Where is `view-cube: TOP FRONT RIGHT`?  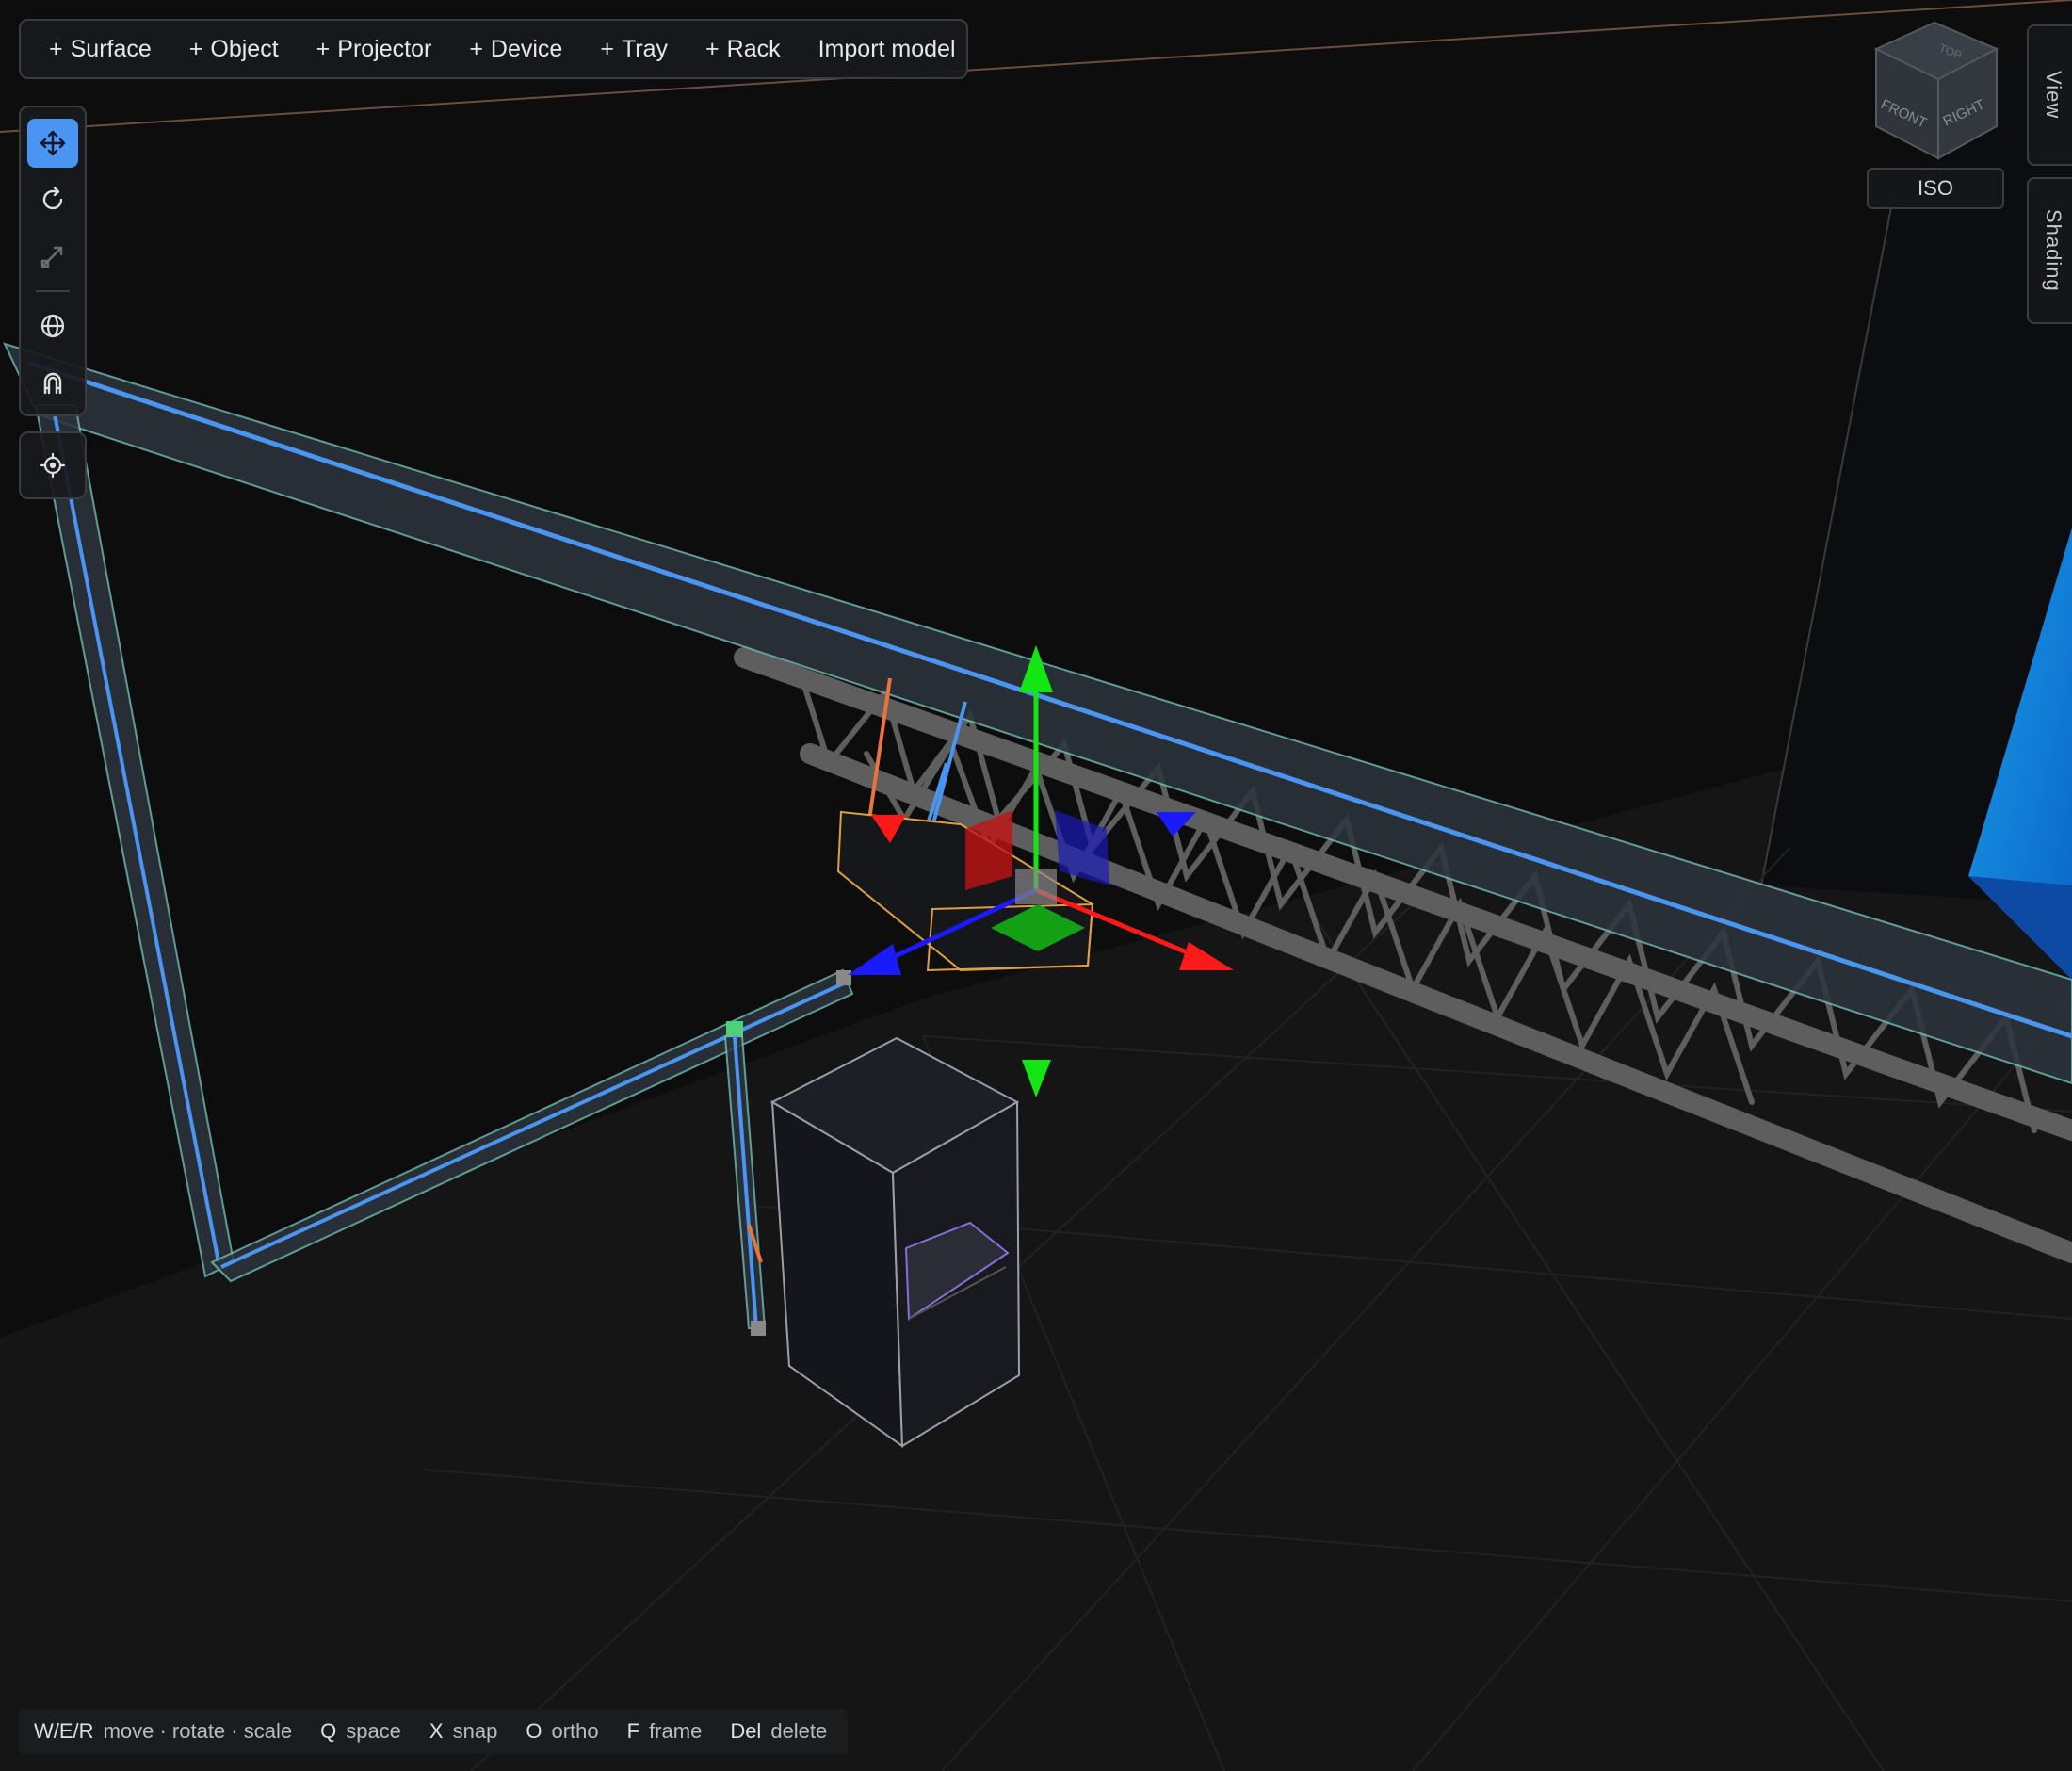
view-cube: TOP FRONT RIGHT is located at coordinates (1937, 90).